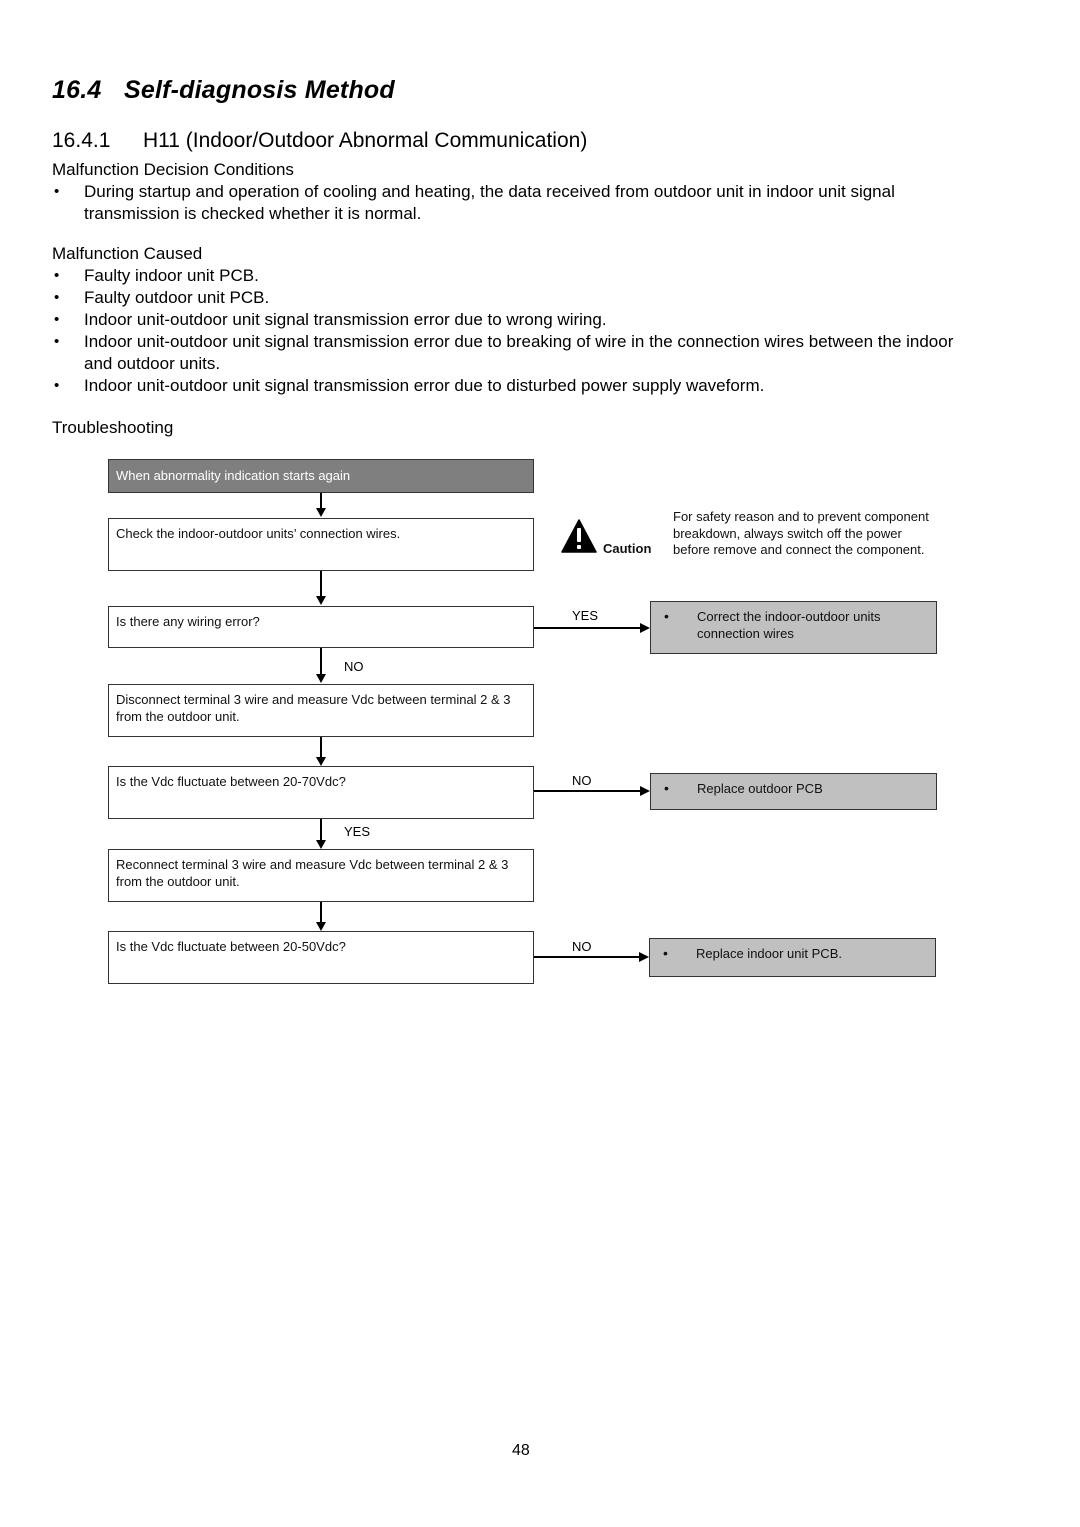 The width and height of the screenshot is (1080, 1527). I want to click on caution-label: Caution, so click(627, 548).